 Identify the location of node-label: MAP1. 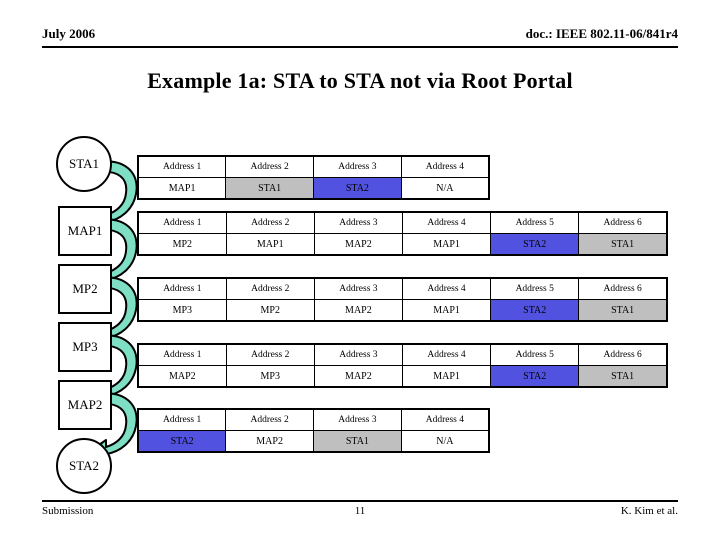
(85, 230).